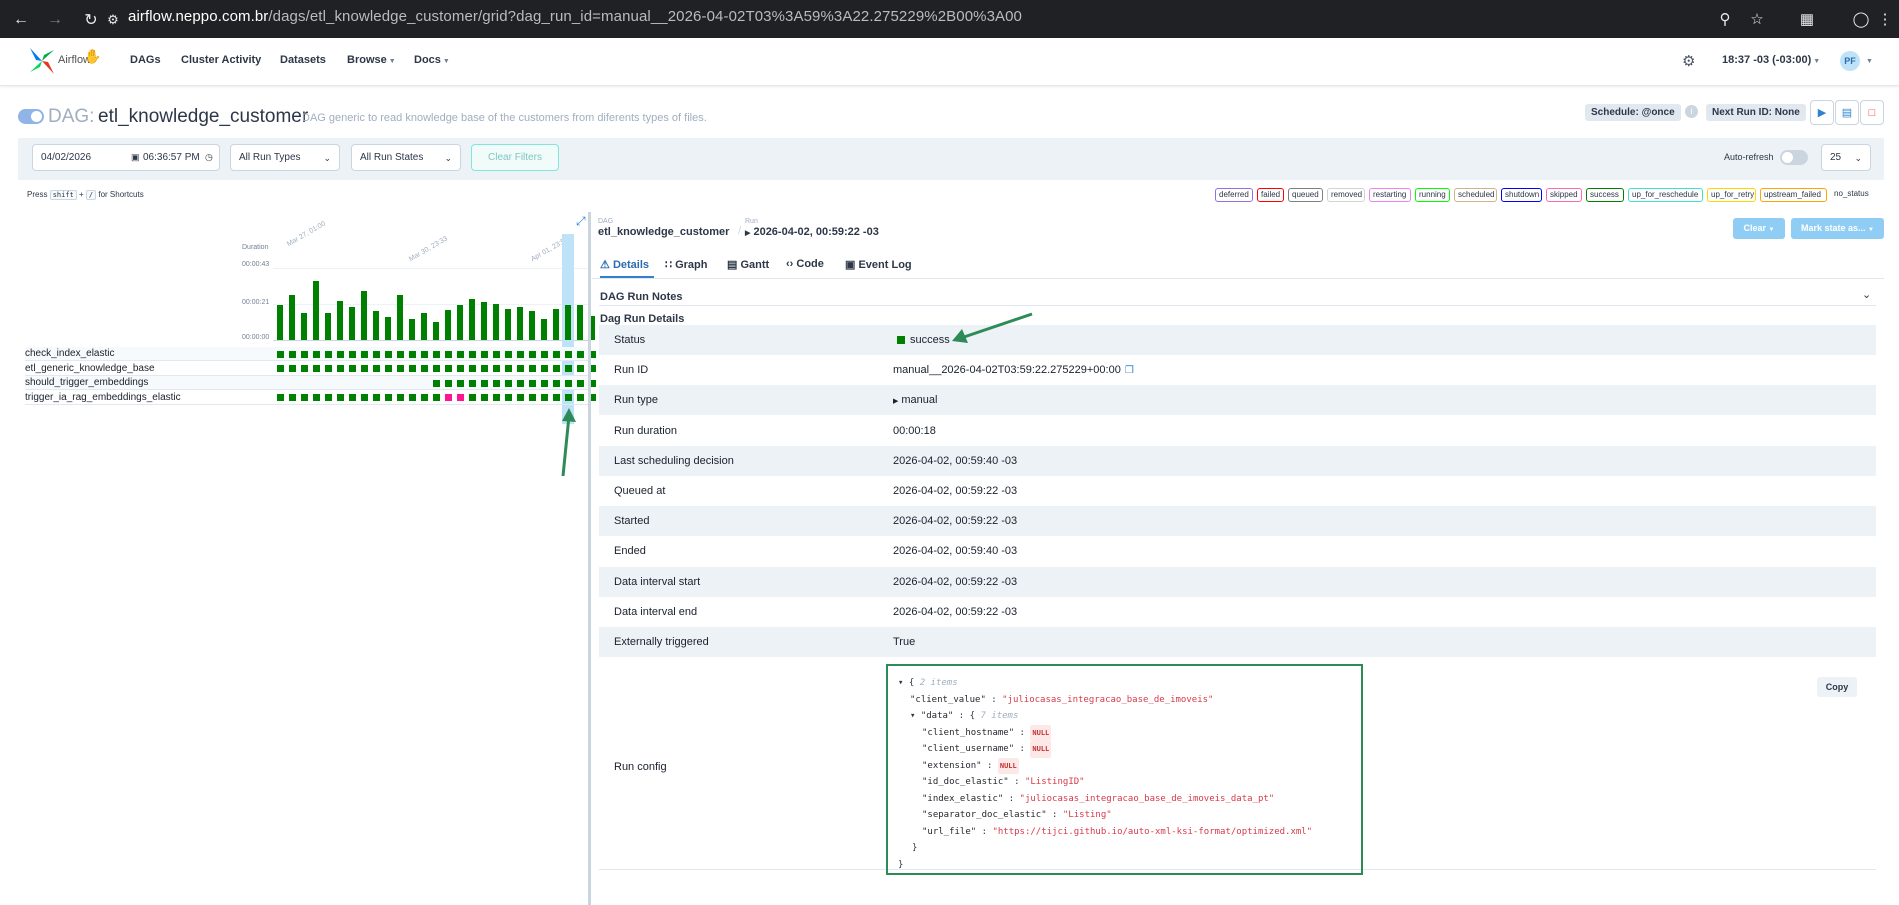  Describe the element at coordinates (1771, 60) in the screenshot. I see `timezone-menu: 18:37 -03 (-03:00) ▼` at that location.